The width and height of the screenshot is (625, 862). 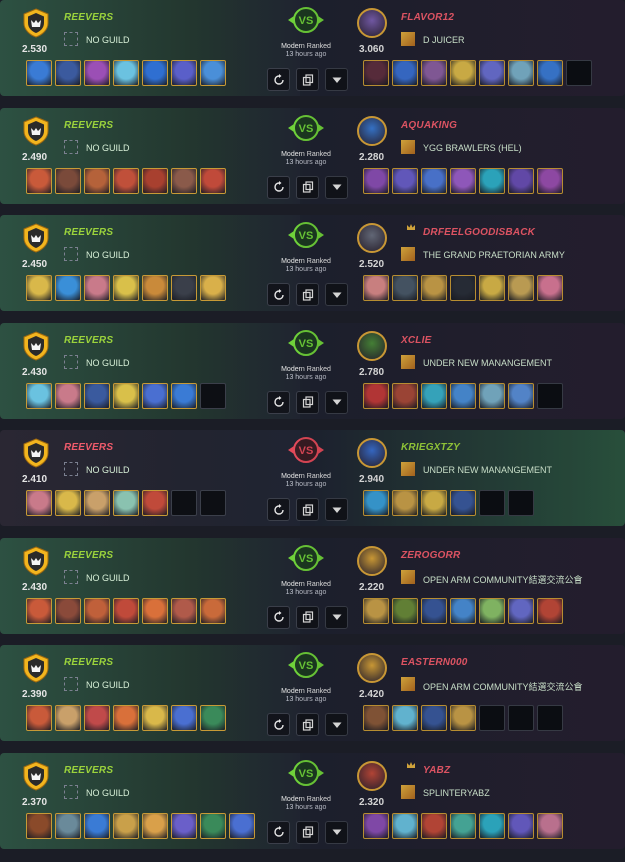 What do you see at coordinates (444, 40) in the screenshot?
I see `opponent-guild: D JUICER` at bounding box center [444, 40].